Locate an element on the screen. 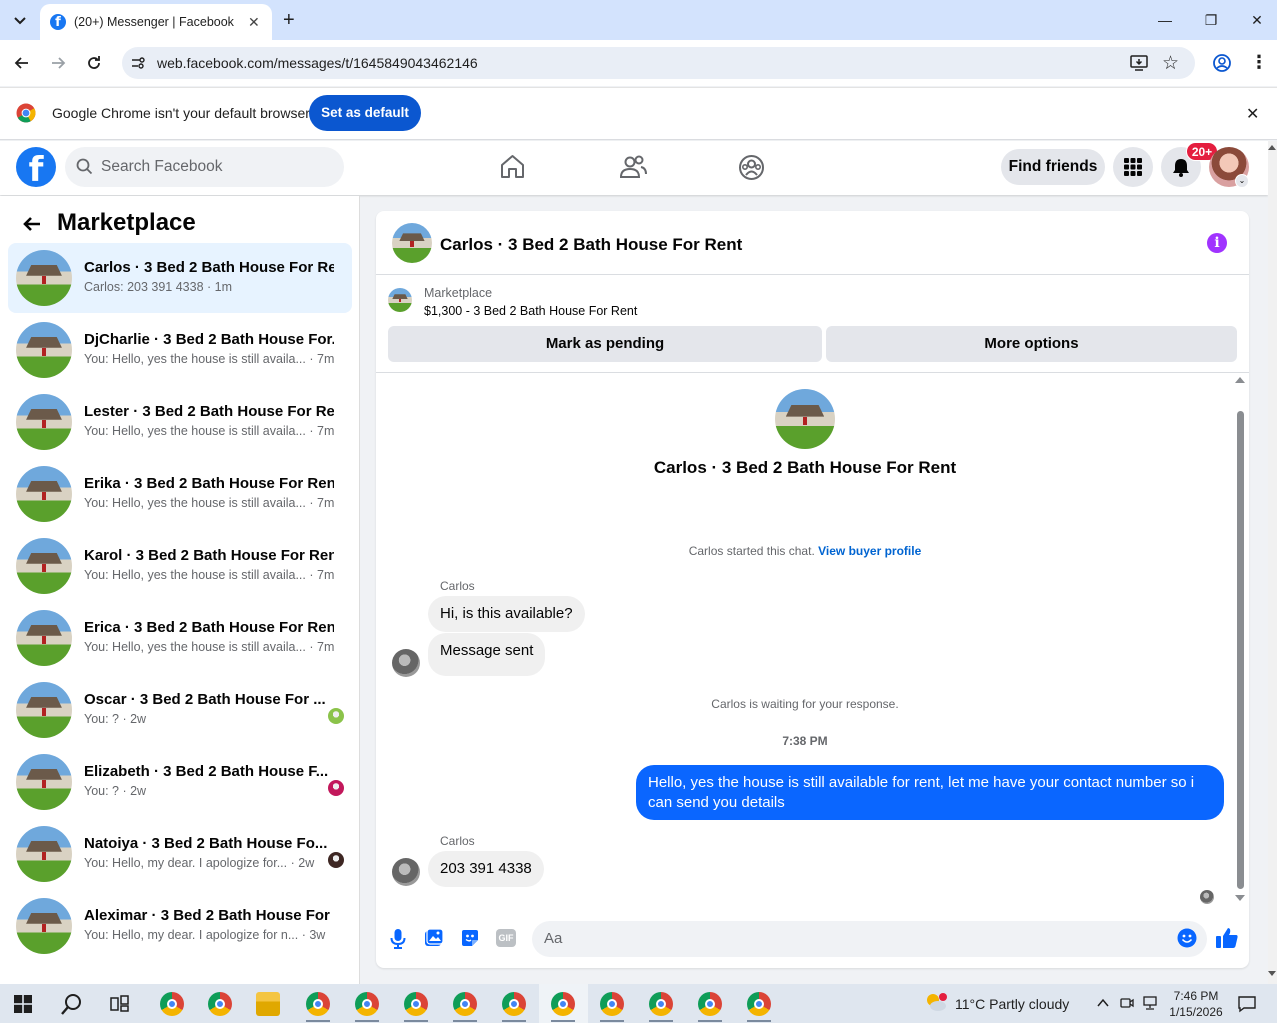  notification-center-icon is located at coordinates (1247, 1004).